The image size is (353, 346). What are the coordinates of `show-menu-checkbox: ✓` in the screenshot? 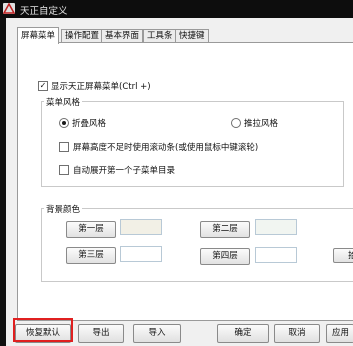 It's located at (43, 86).